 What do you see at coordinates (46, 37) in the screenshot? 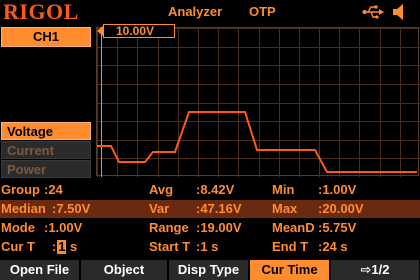
I see `channel-button: CH1` at bounding box center [46, 37].